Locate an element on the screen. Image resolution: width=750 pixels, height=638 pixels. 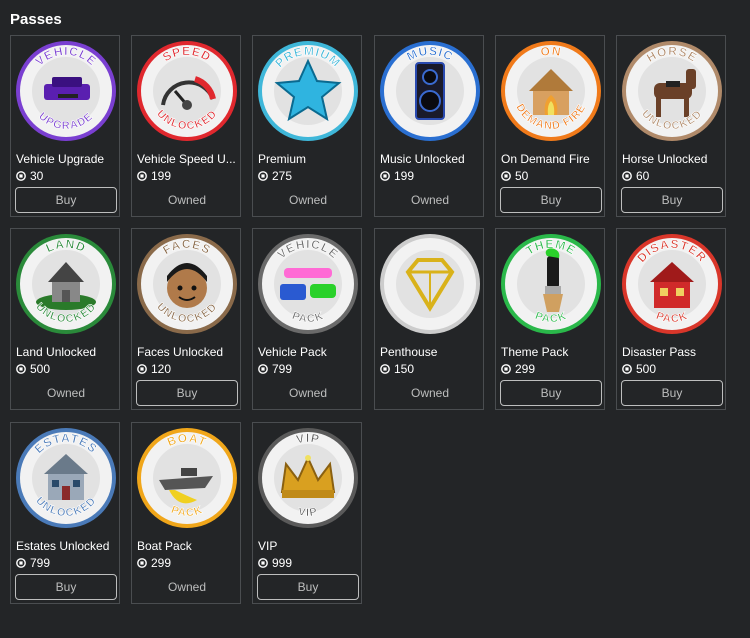
pass-card: VEHICLE PACK Vehicle Pack 799 Owned is located at coordinates (307, 319).